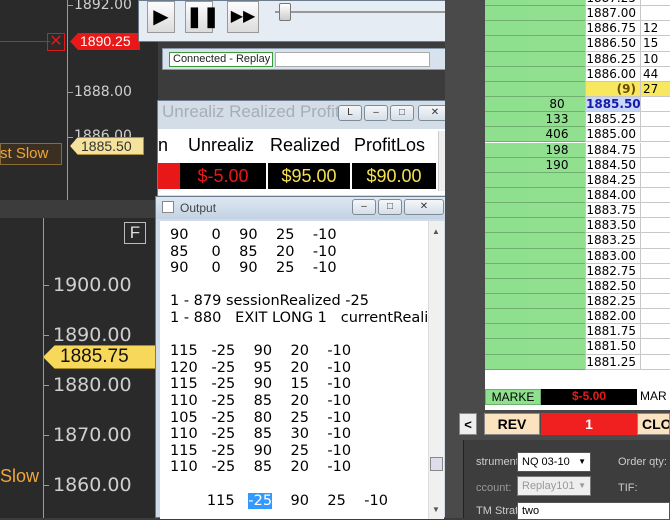  I want to click on order-line, so click(25, 41).